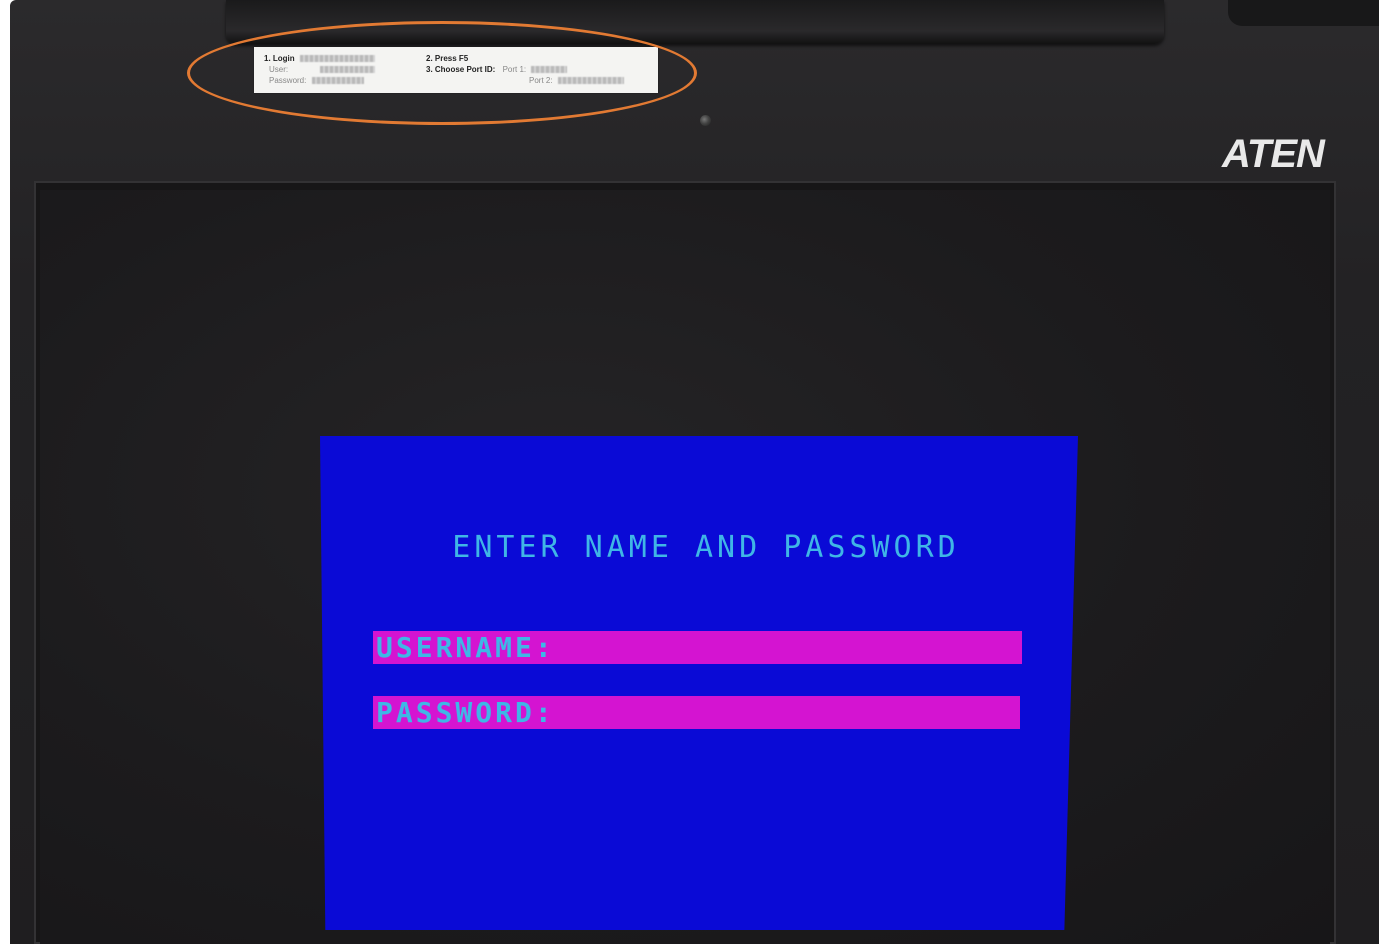 This screenshot has width=1379, height=944. I want to click on bezel-screw, so click(705, 120).